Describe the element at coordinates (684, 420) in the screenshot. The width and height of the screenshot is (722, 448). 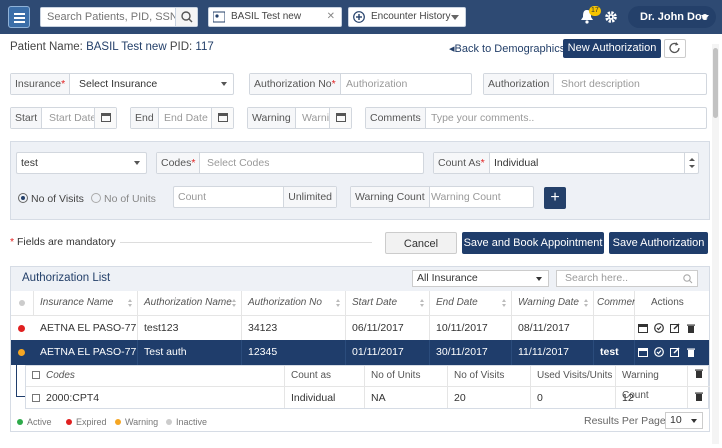
I see `results-per-page-select: 10` at that location.